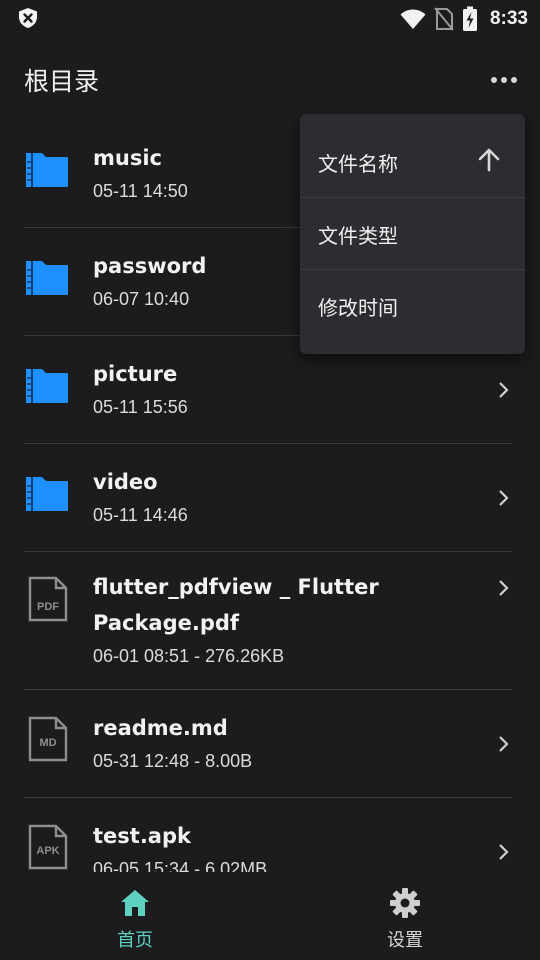 Image resolution: width=540 pixels, height=960 pixels. I want to click on file-meta: 05-11 15:56, so click(140, 407).